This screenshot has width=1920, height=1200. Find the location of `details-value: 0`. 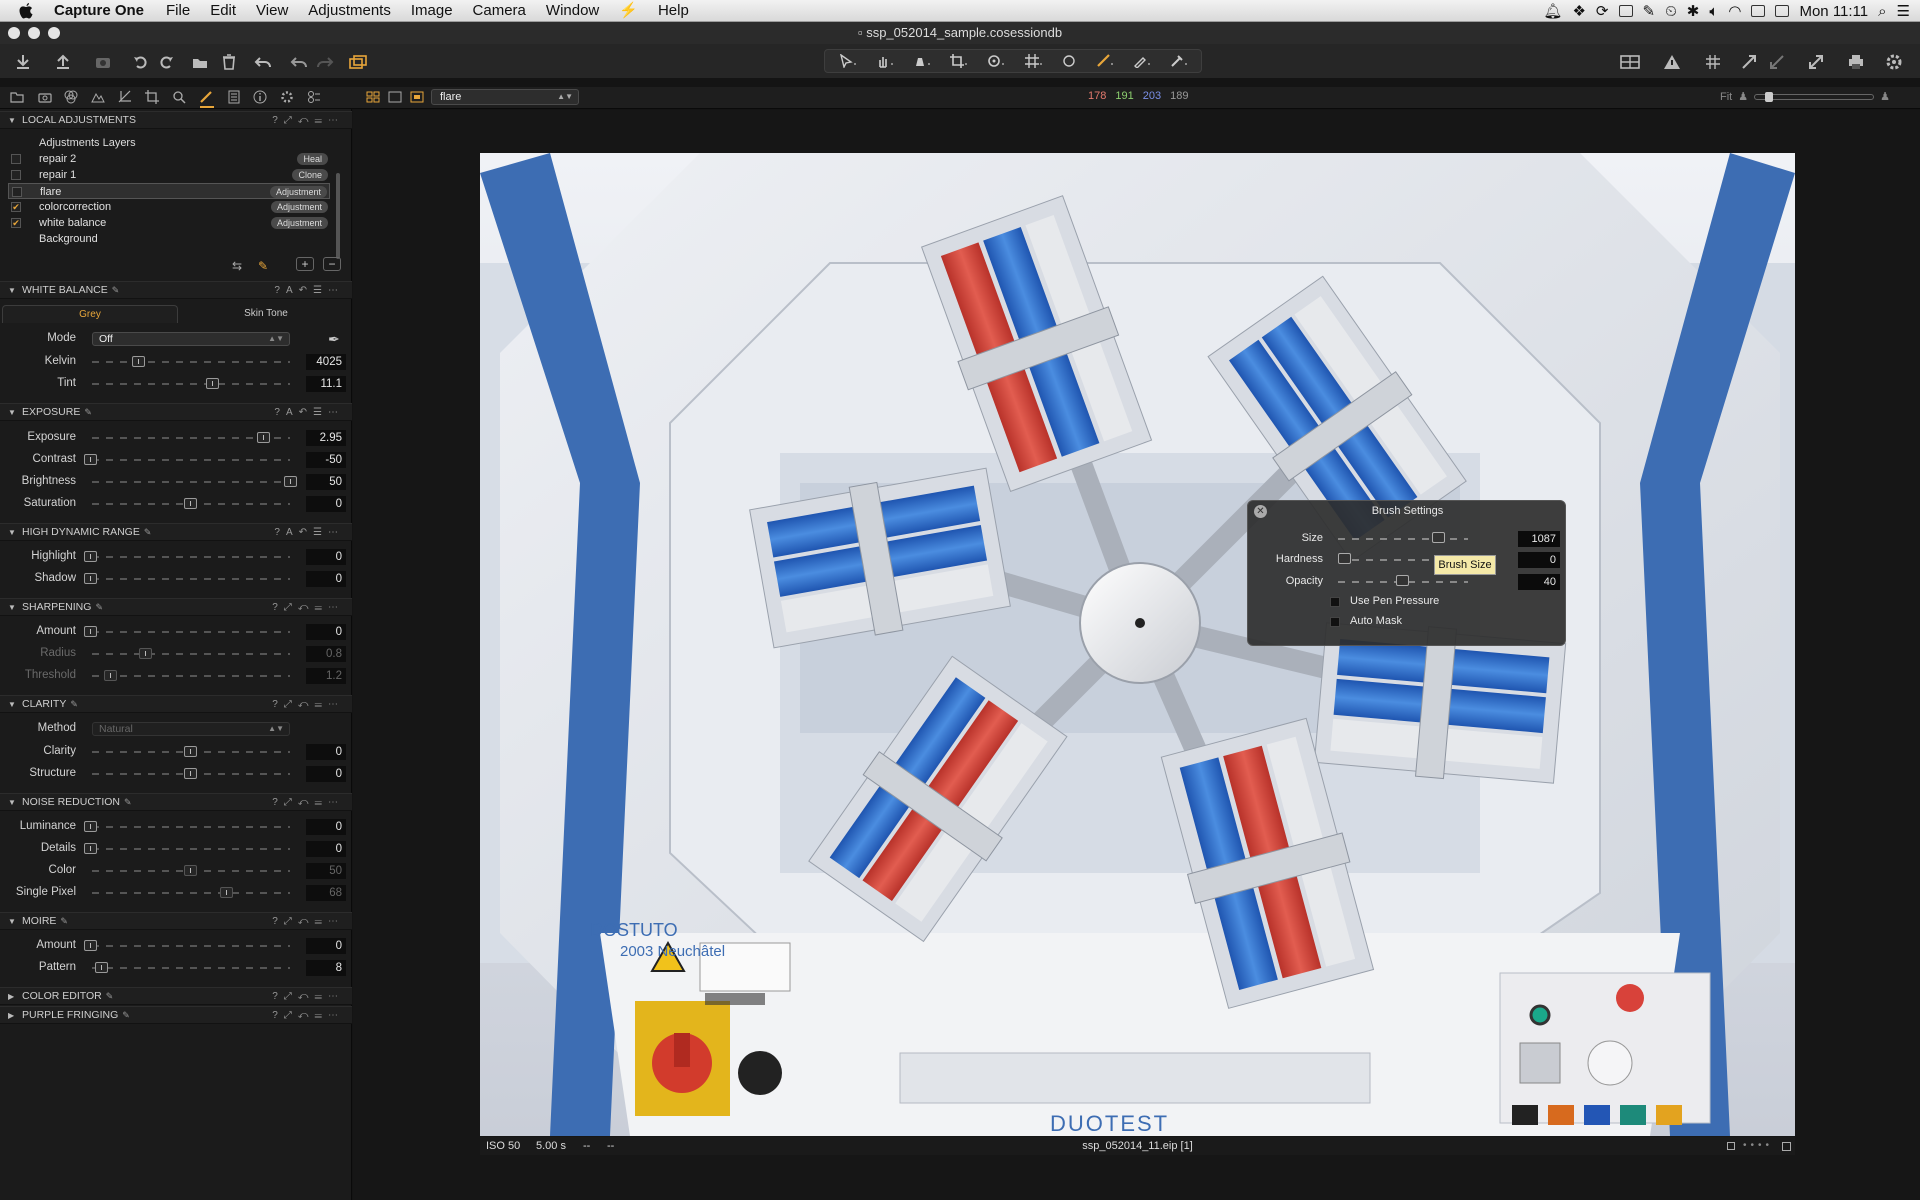

details-value: 0 is located at coordinates (326, 849).